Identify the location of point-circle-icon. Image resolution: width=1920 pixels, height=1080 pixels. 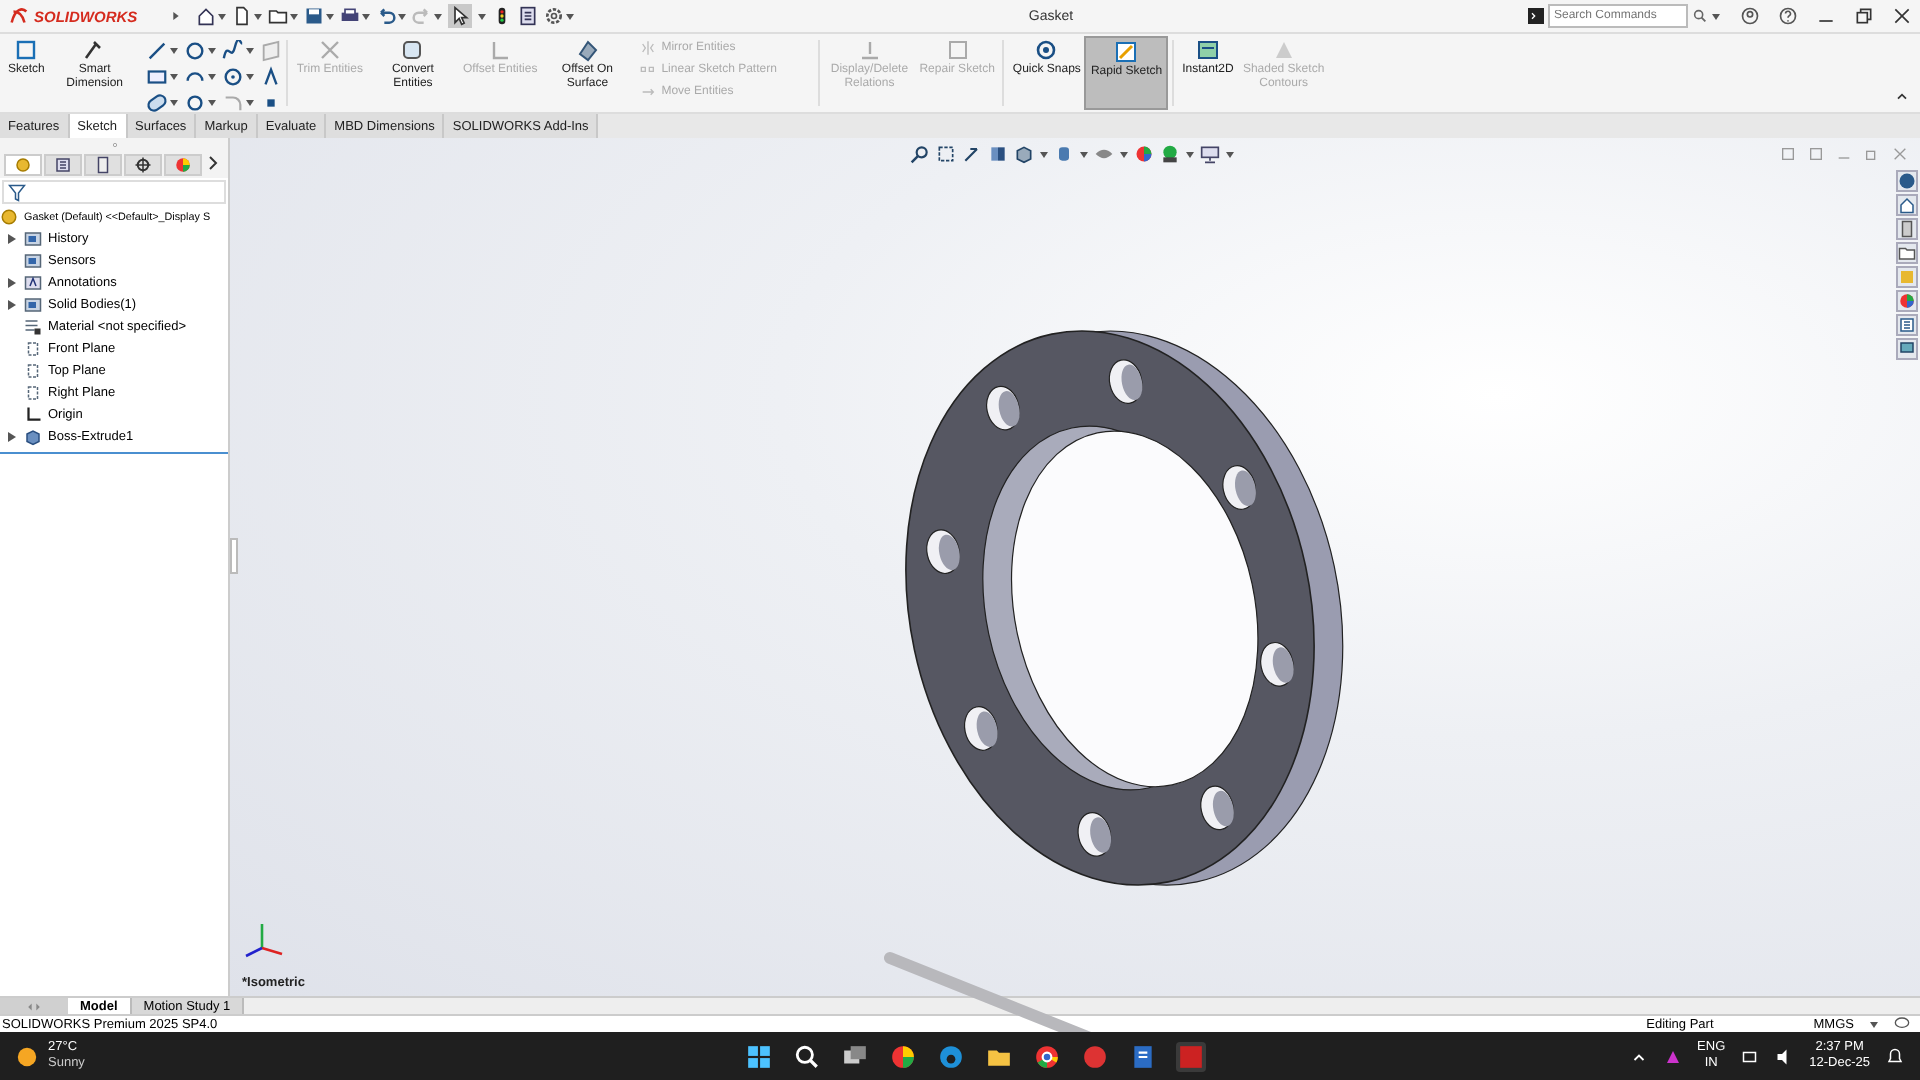
(195, 103).